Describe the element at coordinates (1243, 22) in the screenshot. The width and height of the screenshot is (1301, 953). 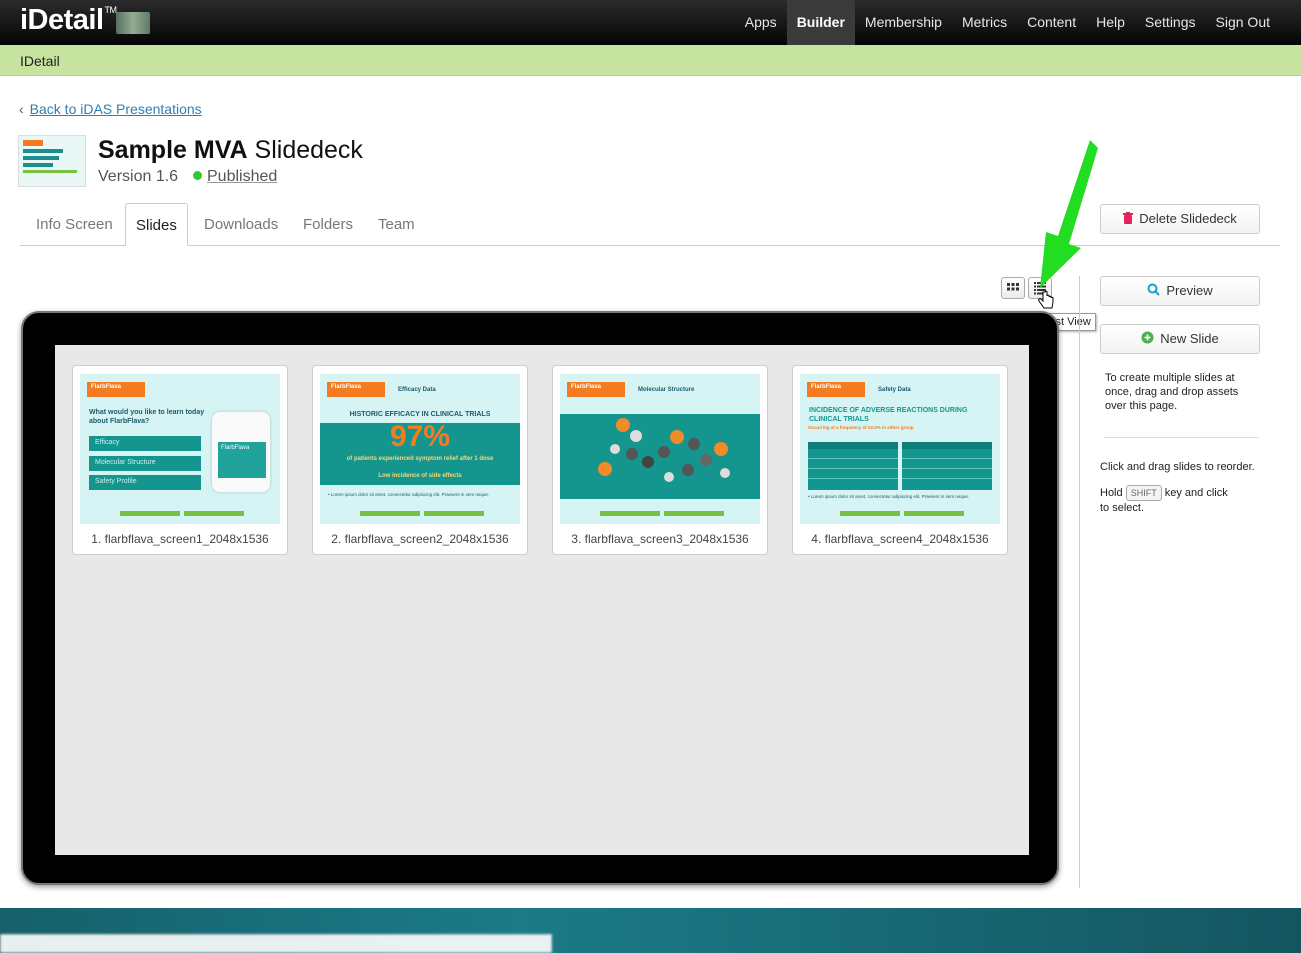
I see `nav-sign-out: Sign Out` at that location.